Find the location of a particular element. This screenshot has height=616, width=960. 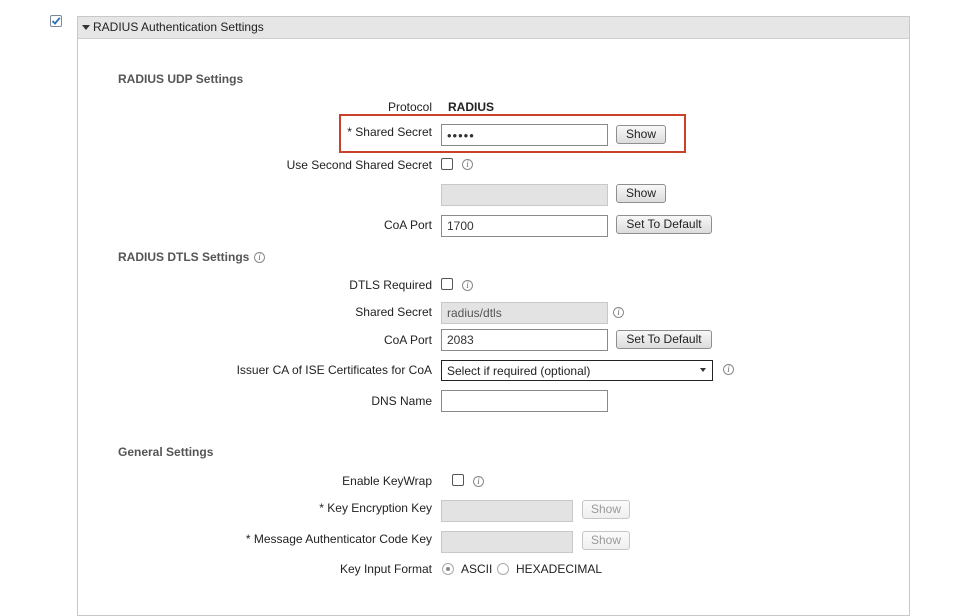

kek-label: * Key Encryption Key is located at coordinates (375, 508).